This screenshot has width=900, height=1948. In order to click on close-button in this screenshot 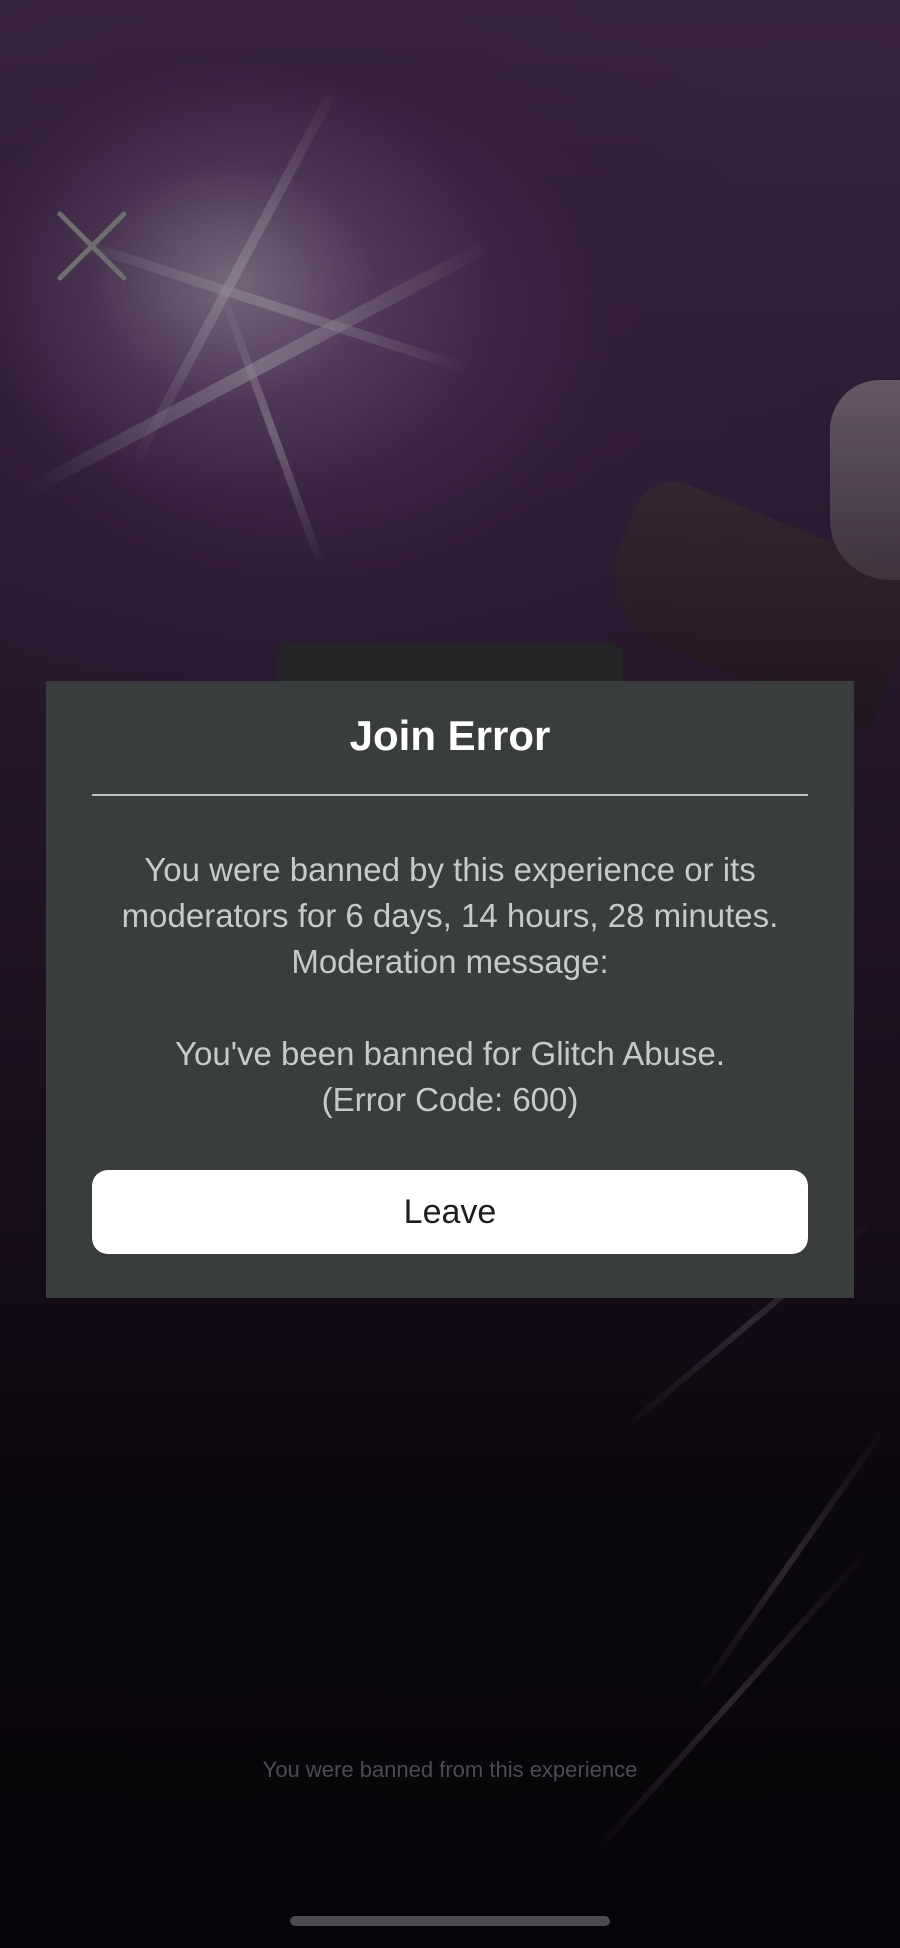, I will do `click(92, 246)`.